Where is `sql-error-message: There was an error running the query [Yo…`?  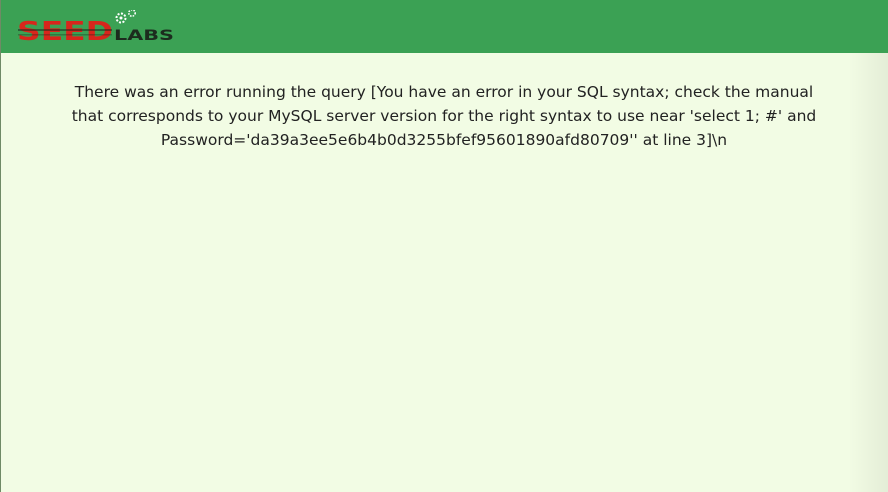
sql-error-message: There was an error running the query [Yo… is located at coordinates (444, 116).